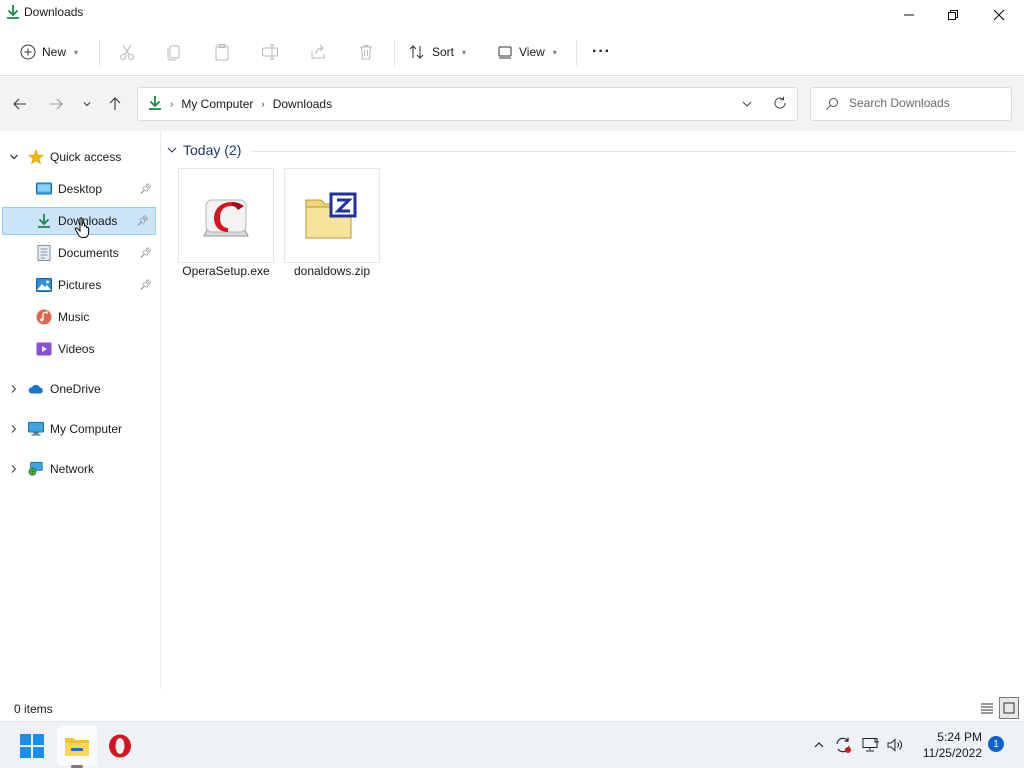  Describe the element at coordinates (331, 215) in the screenshot. I see `zip-folder-icon` at that location.